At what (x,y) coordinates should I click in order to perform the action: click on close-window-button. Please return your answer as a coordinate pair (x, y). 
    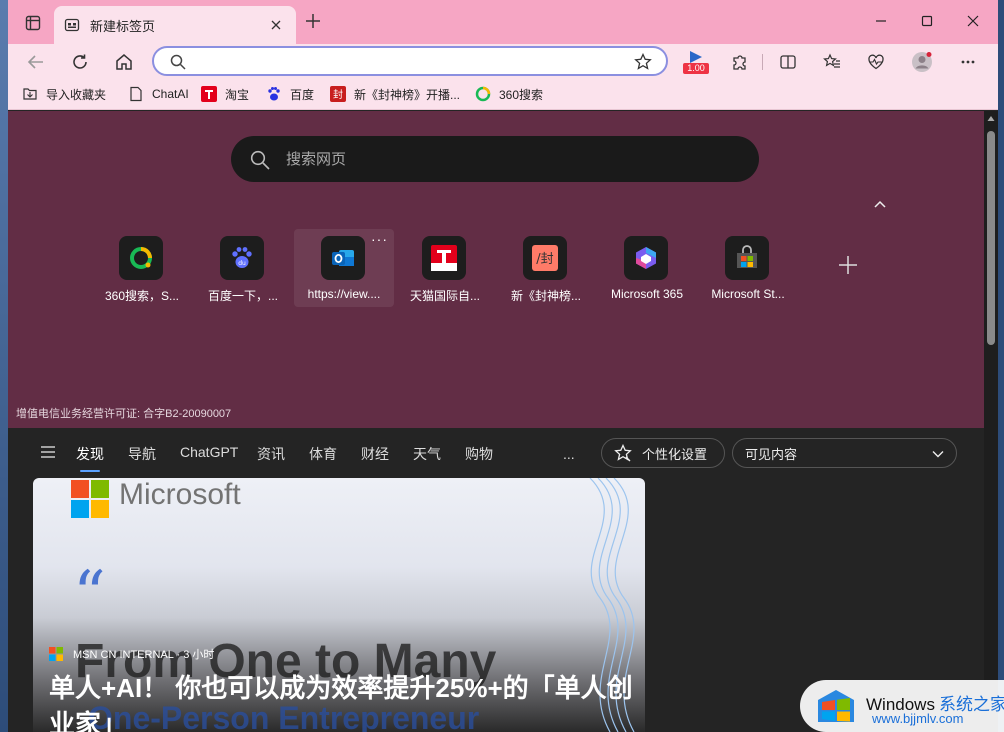
    Looking at the image, I should click on (973, 21).